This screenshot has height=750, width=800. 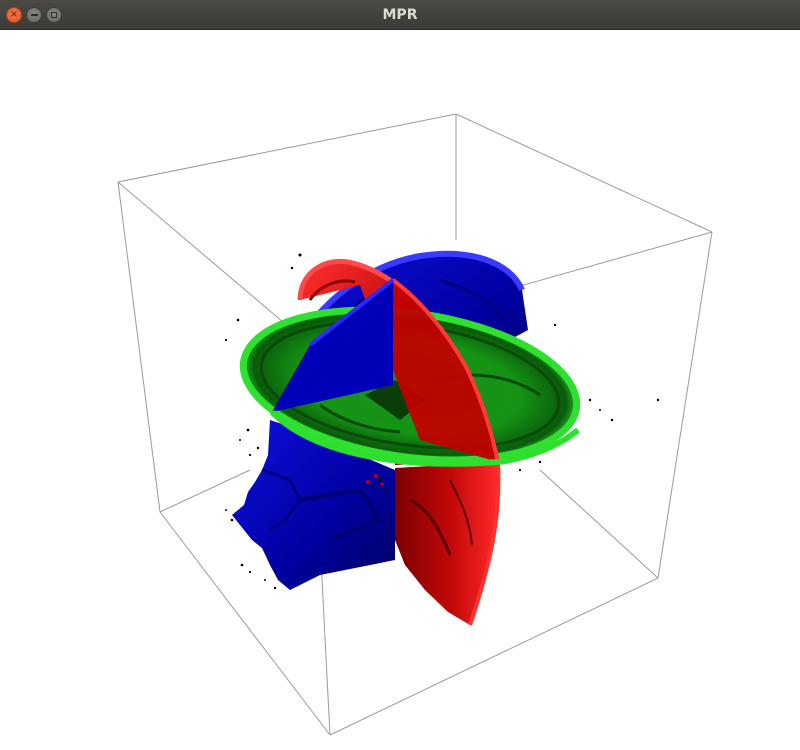 I want to click on window-title: MPR, so click(x=400, y=15).